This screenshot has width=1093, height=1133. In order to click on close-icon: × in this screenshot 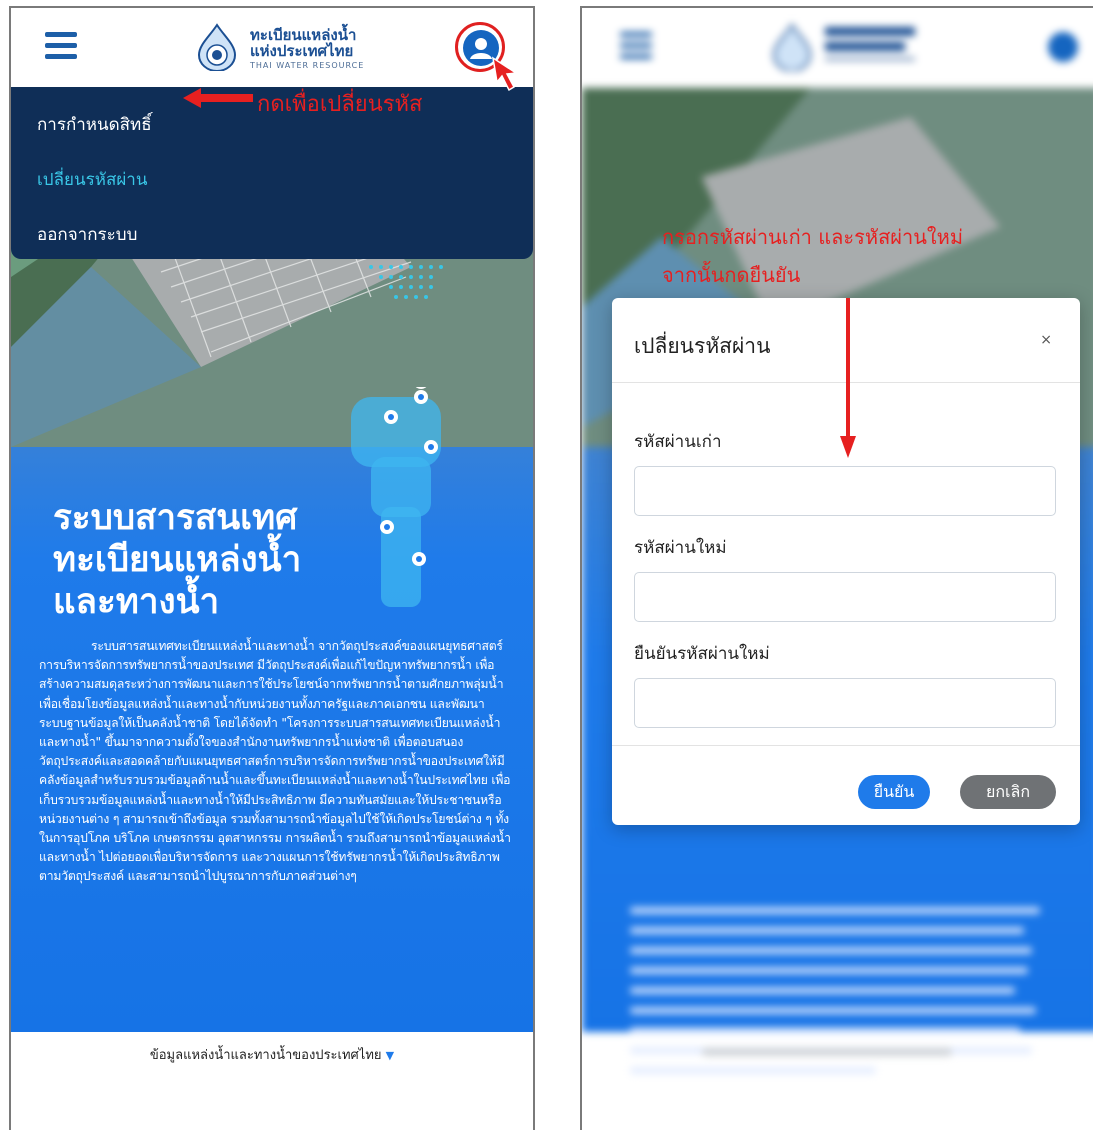, I will do `click(1046, 340)`.